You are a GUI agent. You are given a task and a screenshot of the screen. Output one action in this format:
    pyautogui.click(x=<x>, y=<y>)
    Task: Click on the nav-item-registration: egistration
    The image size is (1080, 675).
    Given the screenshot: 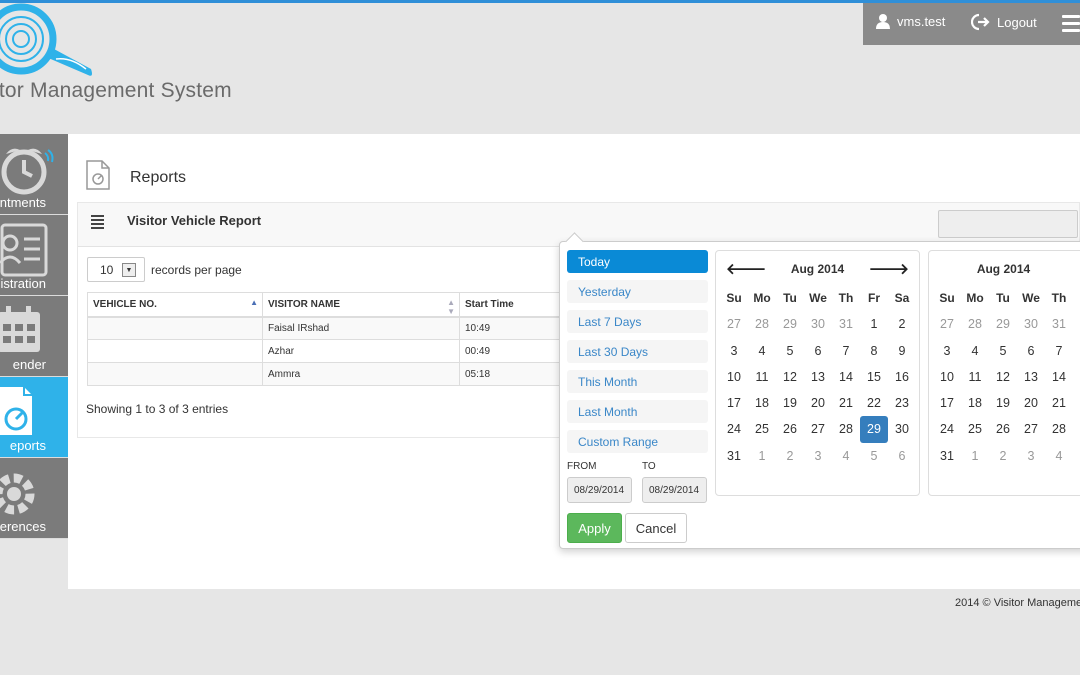 What is the action you would take?
    pyautogui.click(x=34, y=255)
    